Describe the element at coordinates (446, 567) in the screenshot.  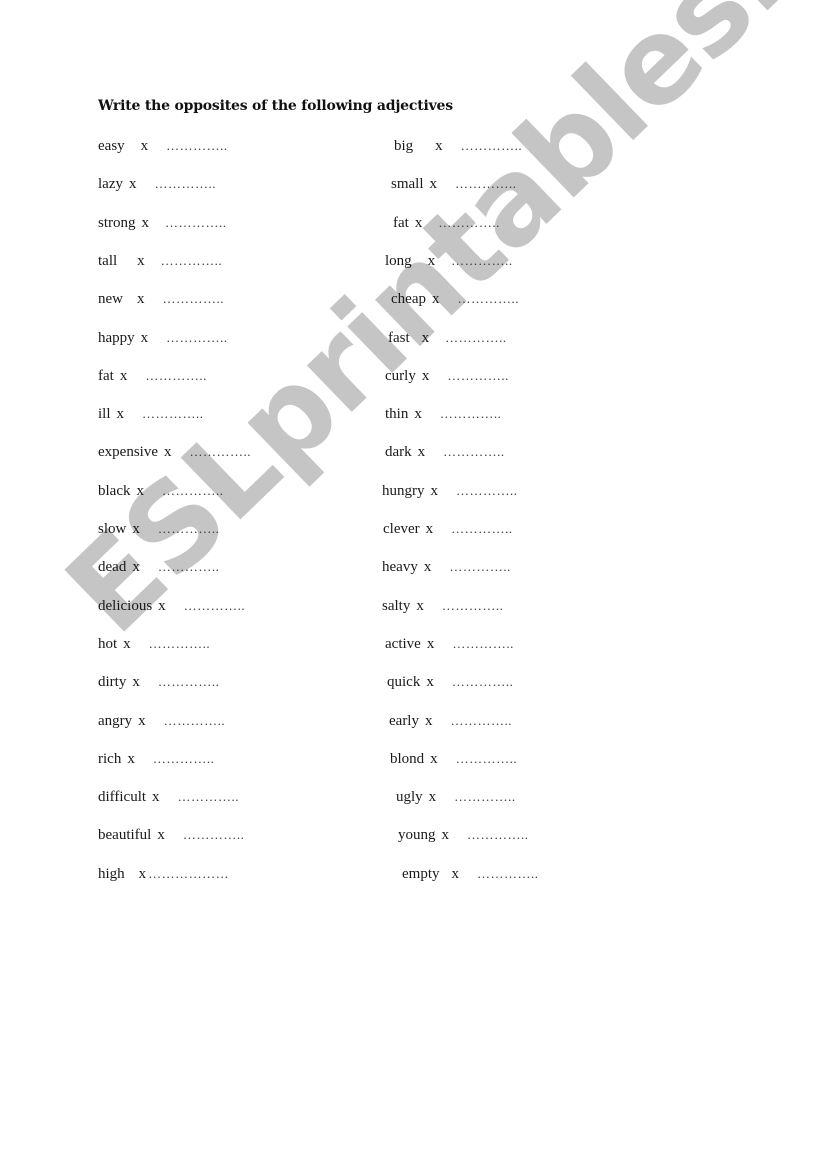
I see `right-exercise-row: heavy x …………..` at that location.